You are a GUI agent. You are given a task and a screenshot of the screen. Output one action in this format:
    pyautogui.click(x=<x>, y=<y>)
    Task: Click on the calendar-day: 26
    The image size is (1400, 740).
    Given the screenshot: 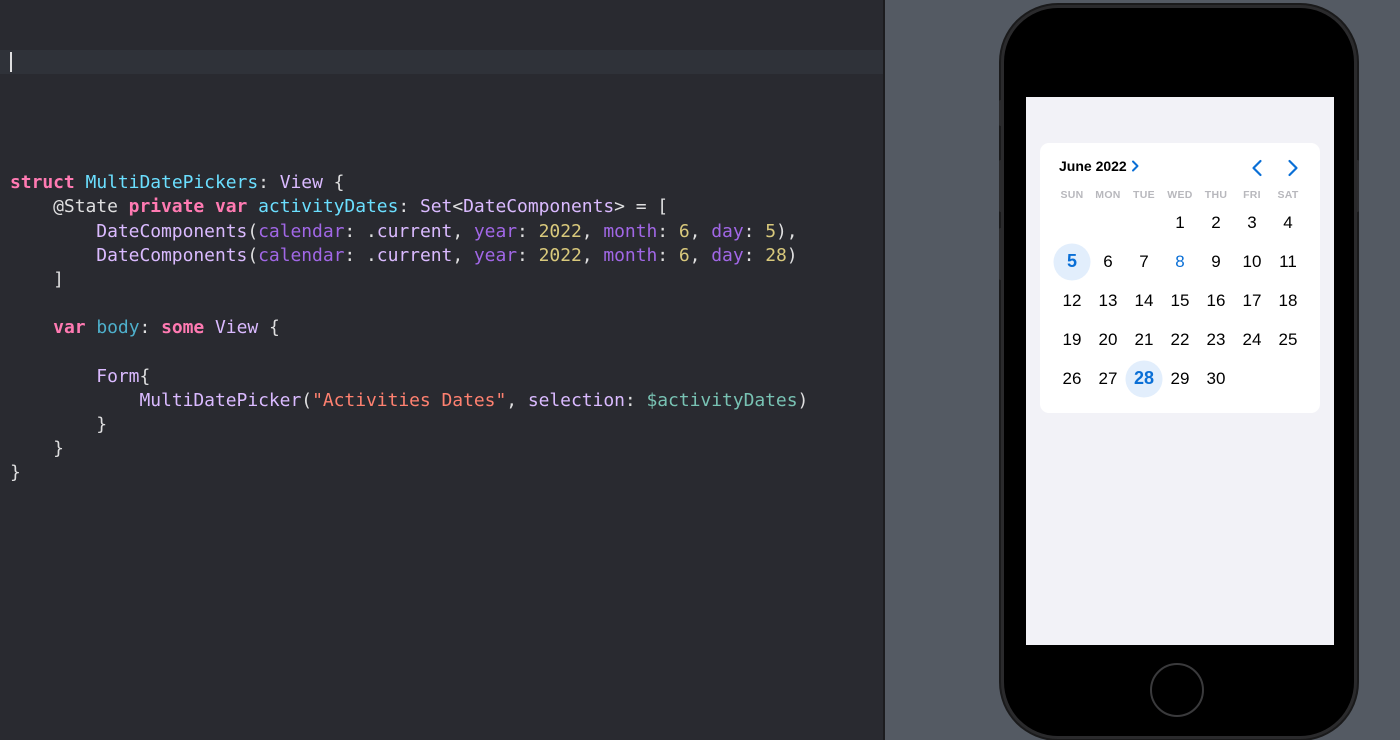 What is the action you would take?
    pyautogui.click(x=1072, y=378)
    